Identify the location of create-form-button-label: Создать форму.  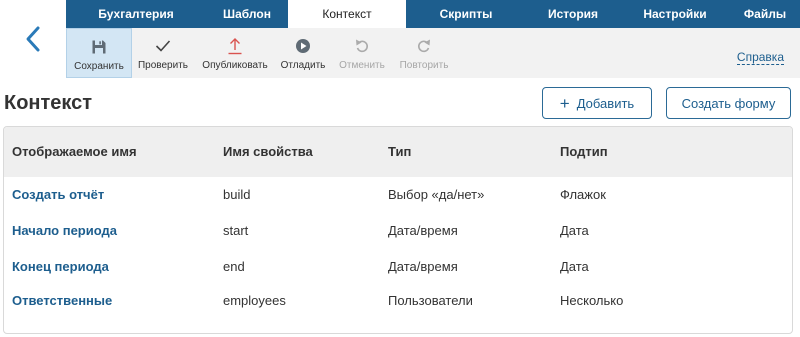
(728, 103).